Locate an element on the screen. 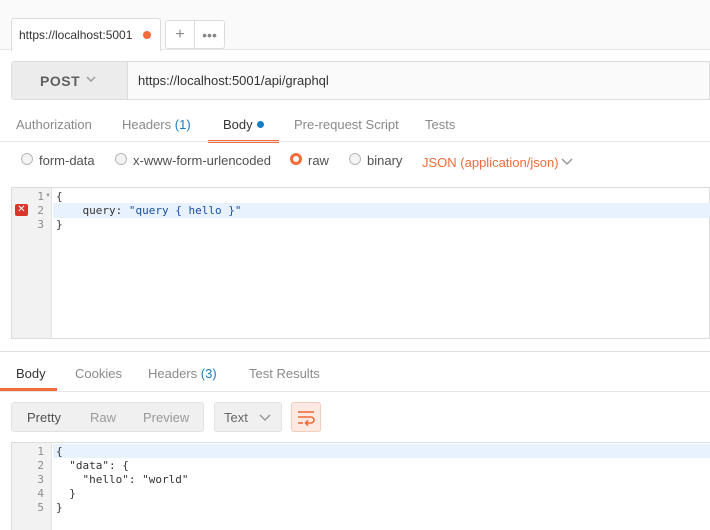 The image size is (710, 530). content-type-select: JSON (application/json) is located at coordinates (490, 162).